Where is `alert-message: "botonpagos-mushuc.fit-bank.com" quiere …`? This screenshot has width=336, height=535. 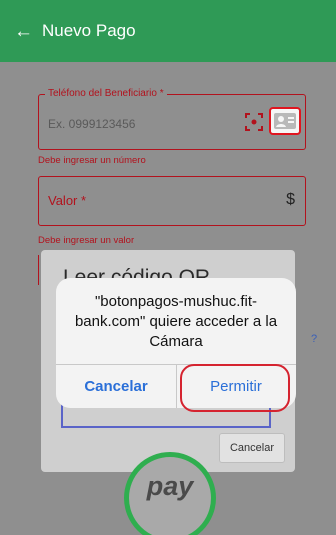
alert-message: "botonpagos-mushuc.fit-bank.com" quiere … is located at coordinates (176, 321).